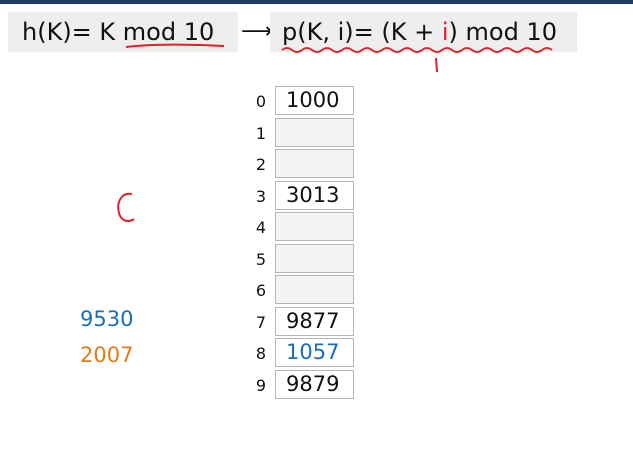  What do you see at coordinates (314, 195) in the screenshot?
I see `slot-cell: 3013` at bounding box center [314, 195].